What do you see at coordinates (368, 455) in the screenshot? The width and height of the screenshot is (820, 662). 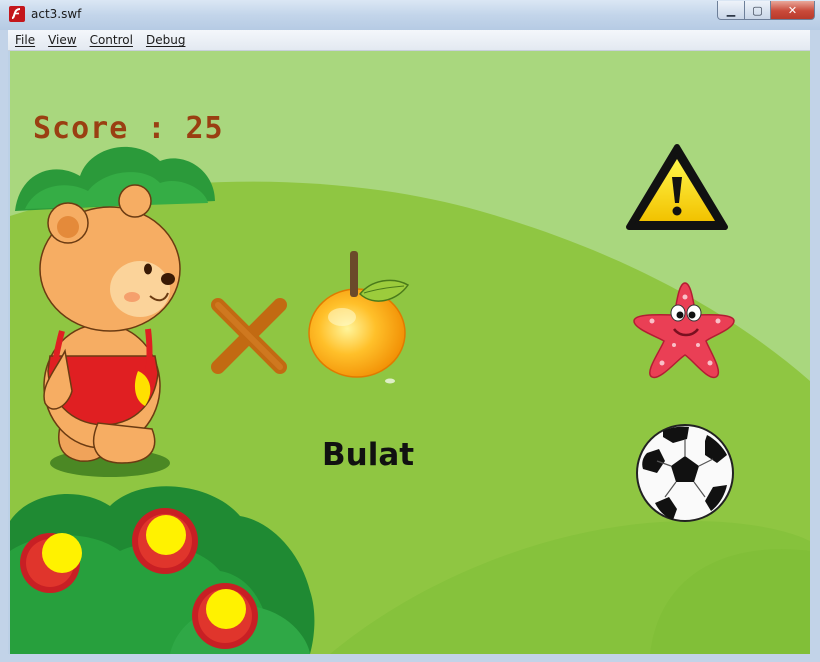 I see `shape-word-label: Bulat` at bounding box center [368, 455].